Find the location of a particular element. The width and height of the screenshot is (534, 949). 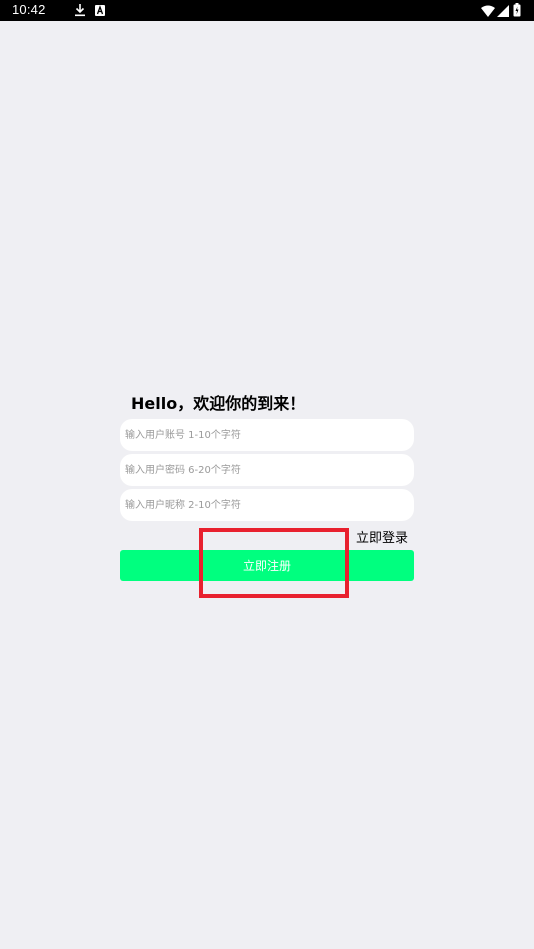

password-input is located at coordinates (267, 470).